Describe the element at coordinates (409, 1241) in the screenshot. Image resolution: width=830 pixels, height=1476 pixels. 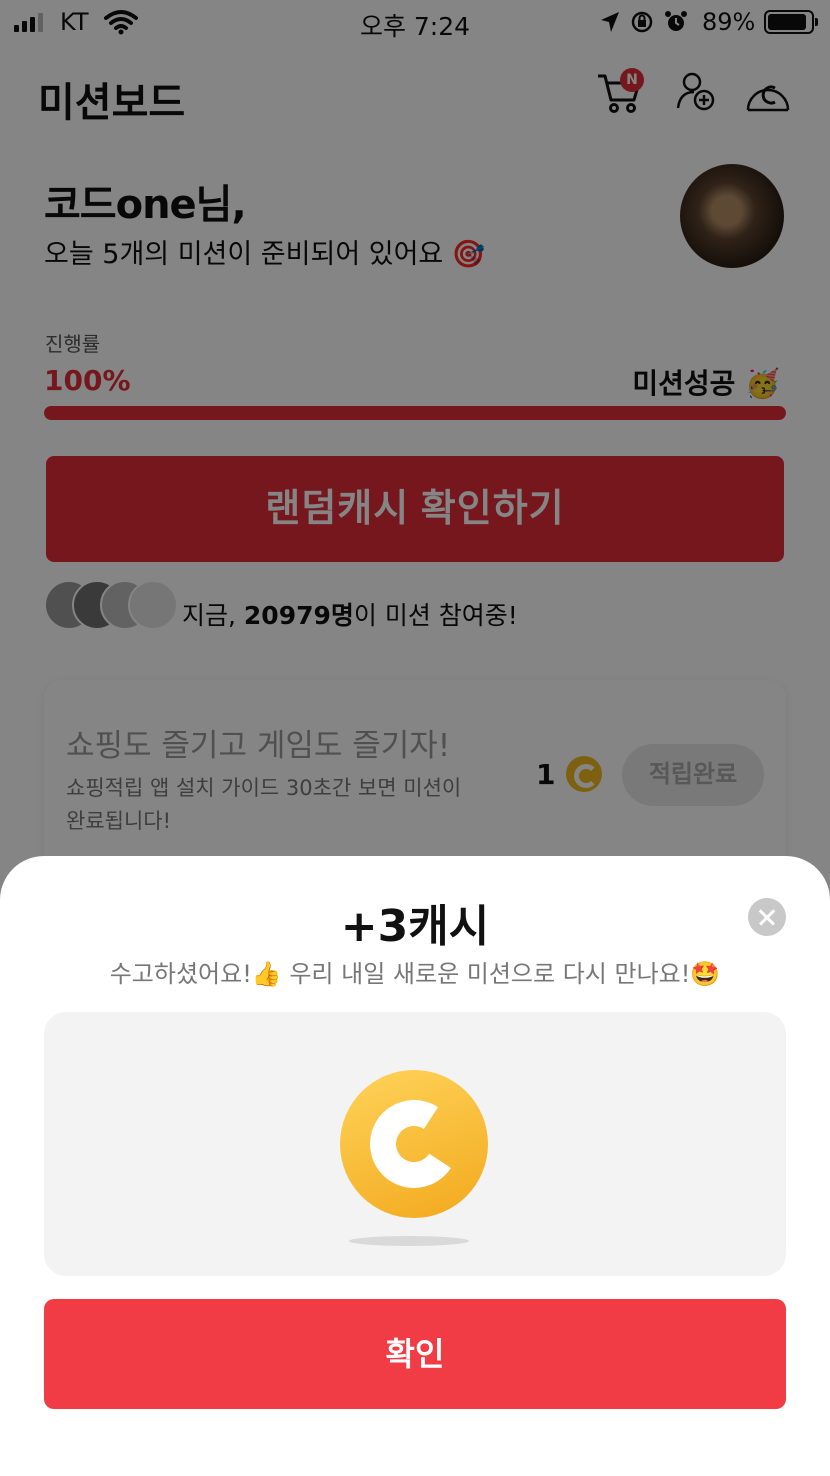
I see `coin-shadow` at that location.